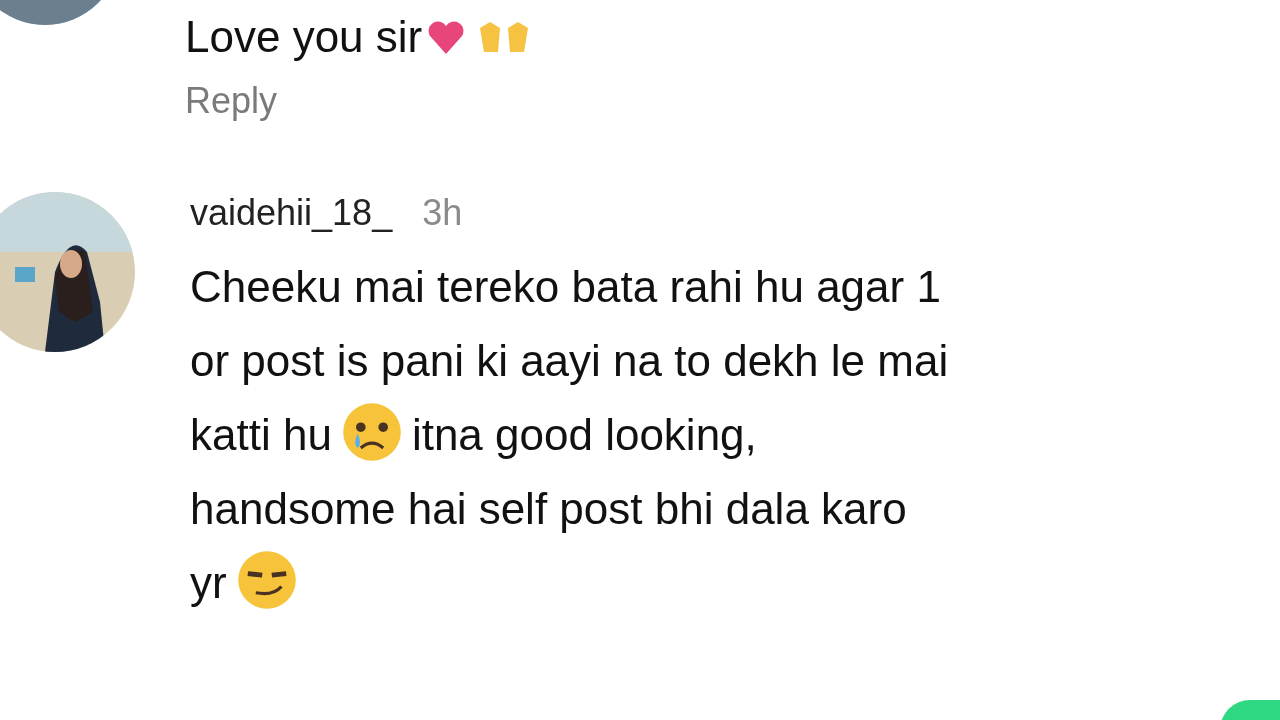 This screenshot has width=1280, height=720. Describe the element at coordinates (442, 213) in the screenshot. I see `comment-time: 3h` at that location.